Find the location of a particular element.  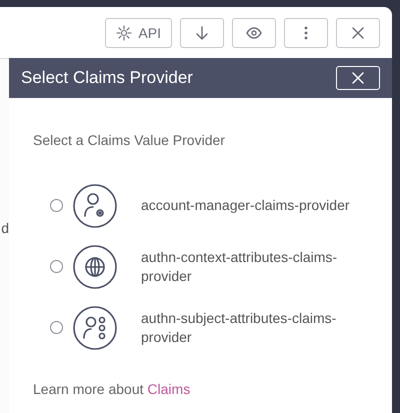

provider-label: authn-context-attributes-claims-provider is located at coordinates (246, 267).